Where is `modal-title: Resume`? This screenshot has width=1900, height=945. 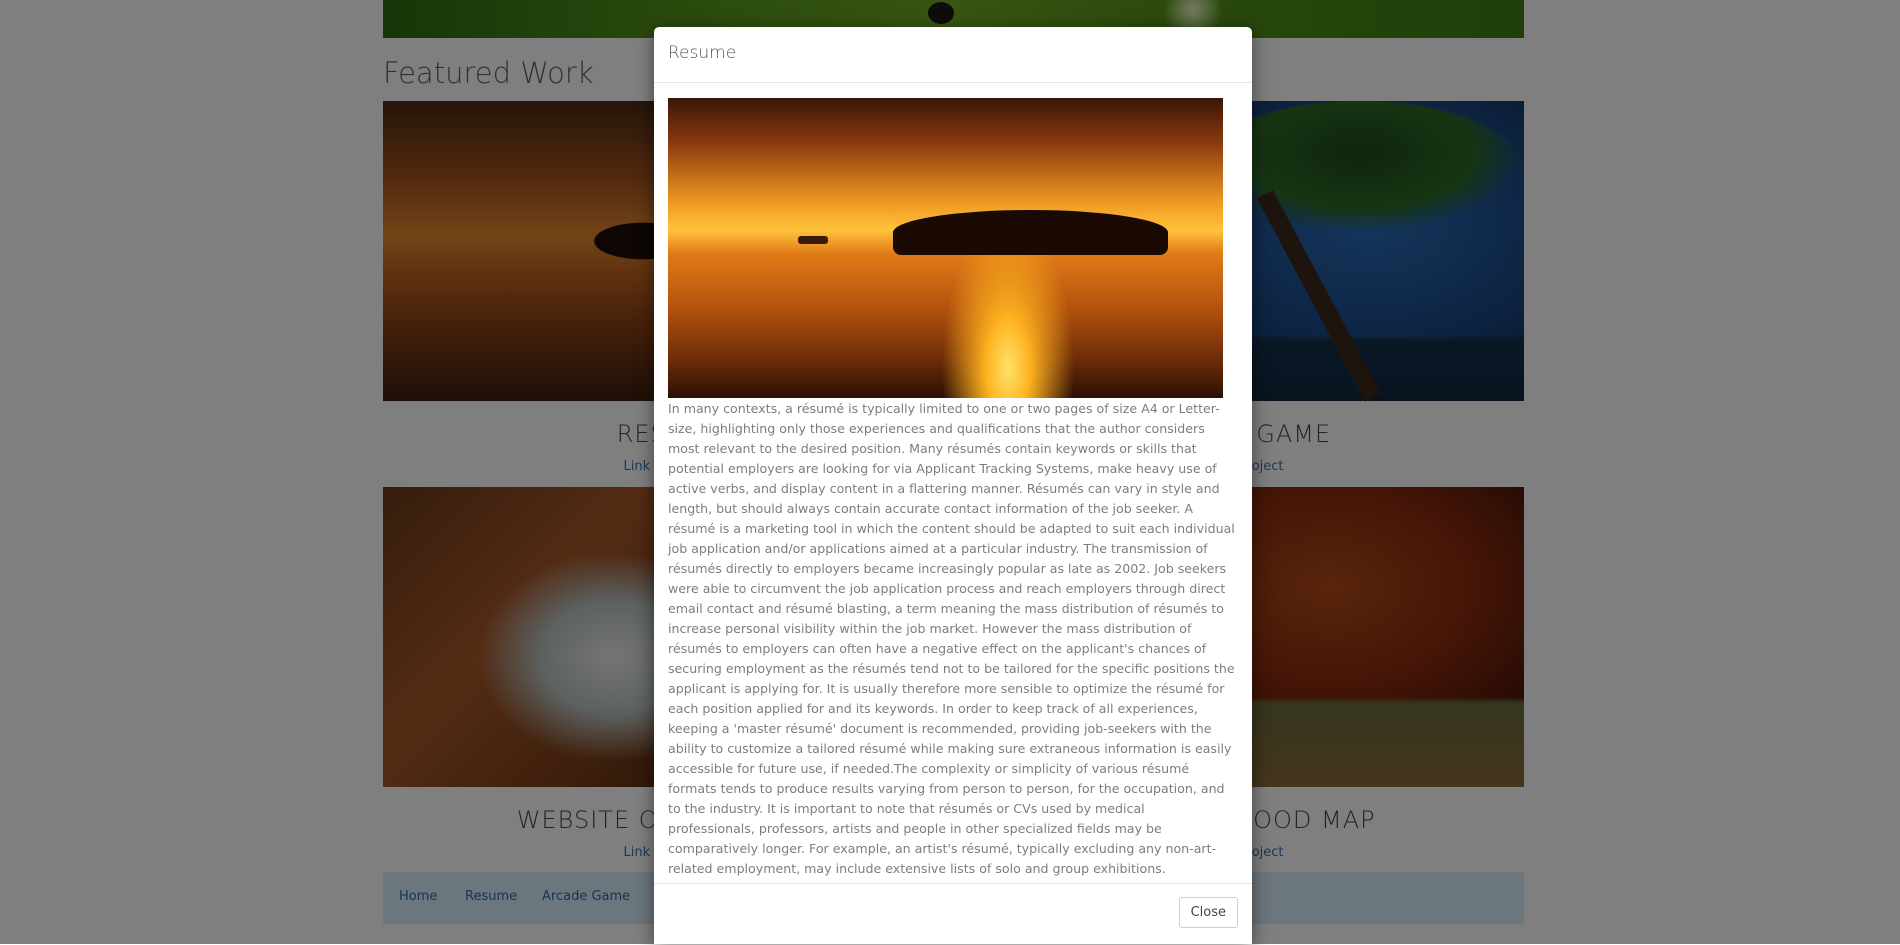
modal-title: Resume is located at coordinates (702, 53).